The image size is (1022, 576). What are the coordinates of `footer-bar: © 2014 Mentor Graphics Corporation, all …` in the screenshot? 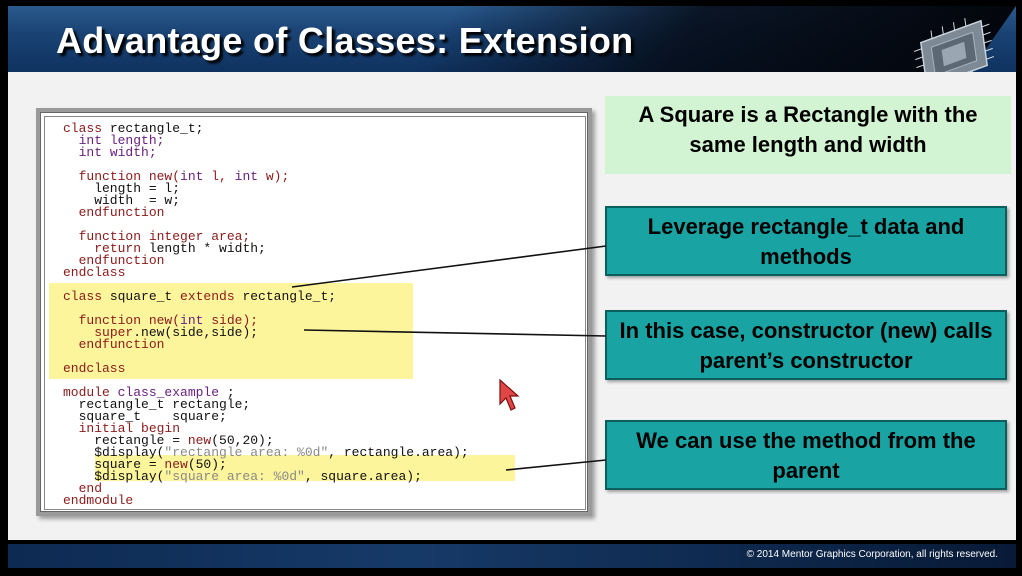 It's located at (512, 556).